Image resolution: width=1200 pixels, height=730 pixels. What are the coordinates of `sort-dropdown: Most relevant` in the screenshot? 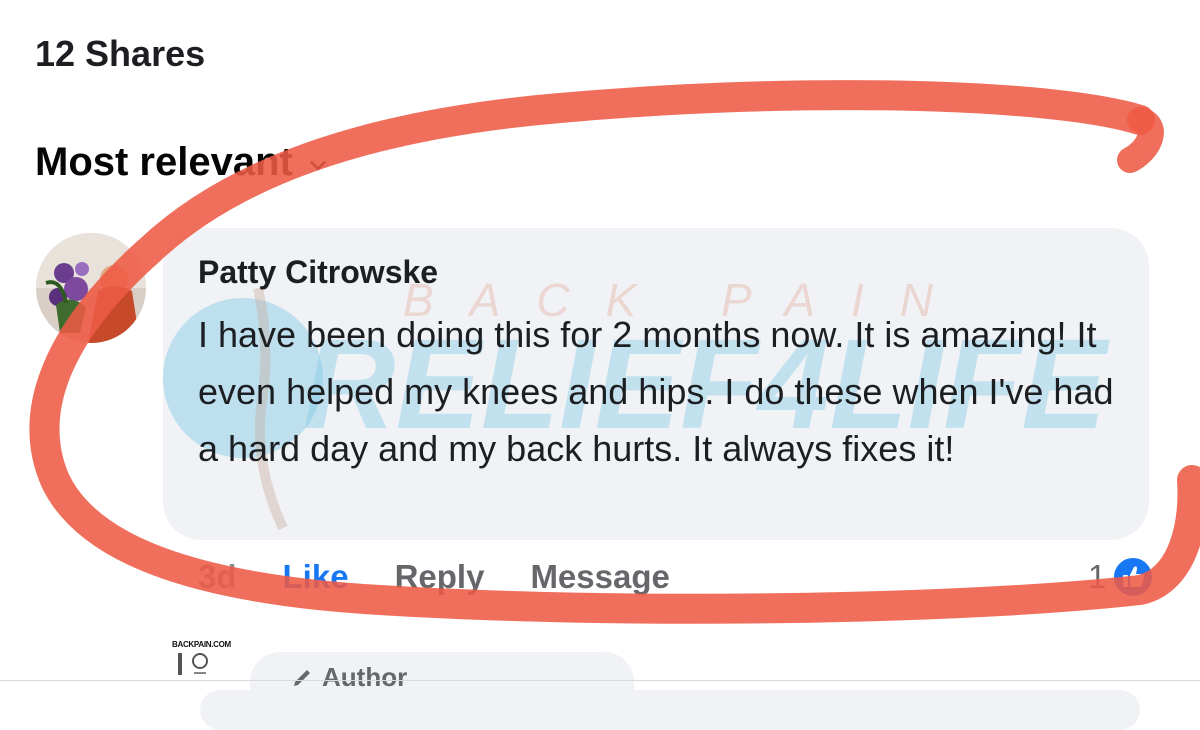 It's located at (182, 162).